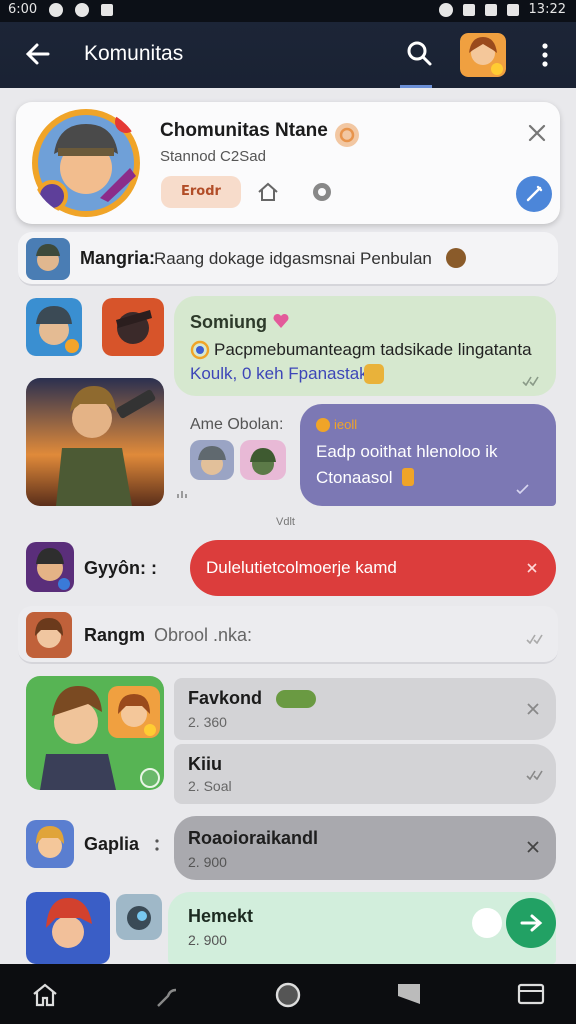 The width and height of the screenshot is (576, 1024). What do you see at coordinates (288, 55) in the screenshot?
I see `app-bar: Komunitas` at bounding box center [288, 55].